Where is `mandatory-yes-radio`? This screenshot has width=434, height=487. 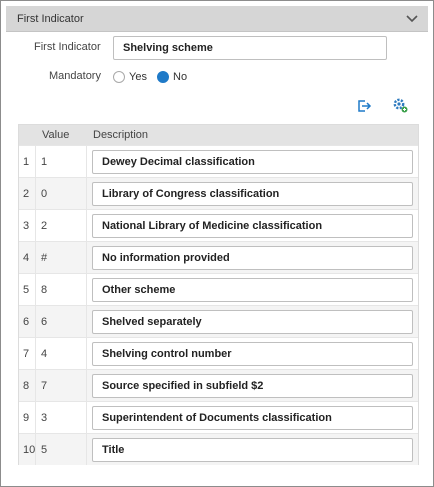
mandatory-yes-radio is located at coordinates (119, 77).